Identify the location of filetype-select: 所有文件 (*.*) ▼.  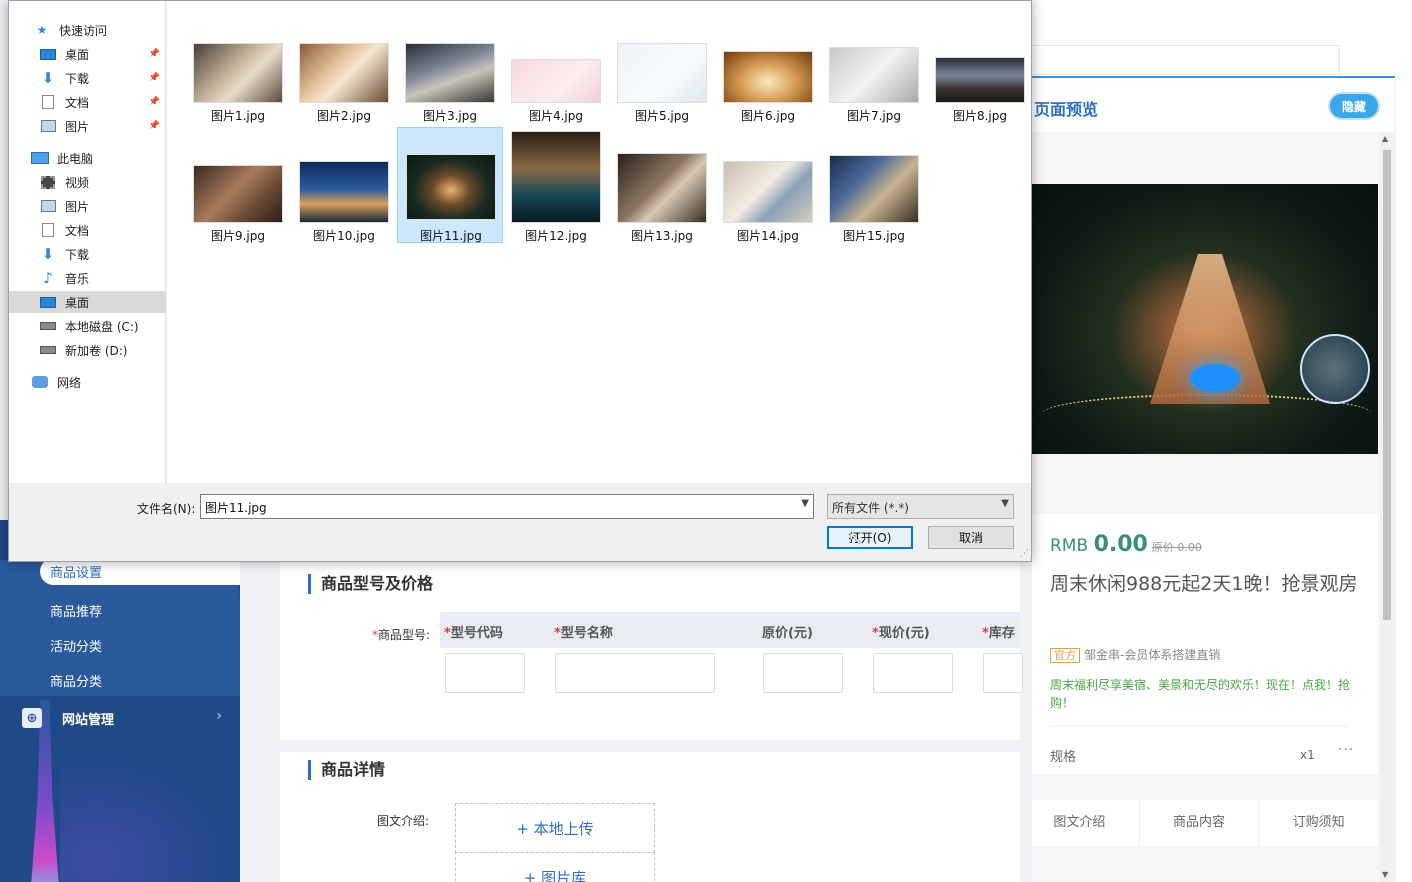
(920, 506).